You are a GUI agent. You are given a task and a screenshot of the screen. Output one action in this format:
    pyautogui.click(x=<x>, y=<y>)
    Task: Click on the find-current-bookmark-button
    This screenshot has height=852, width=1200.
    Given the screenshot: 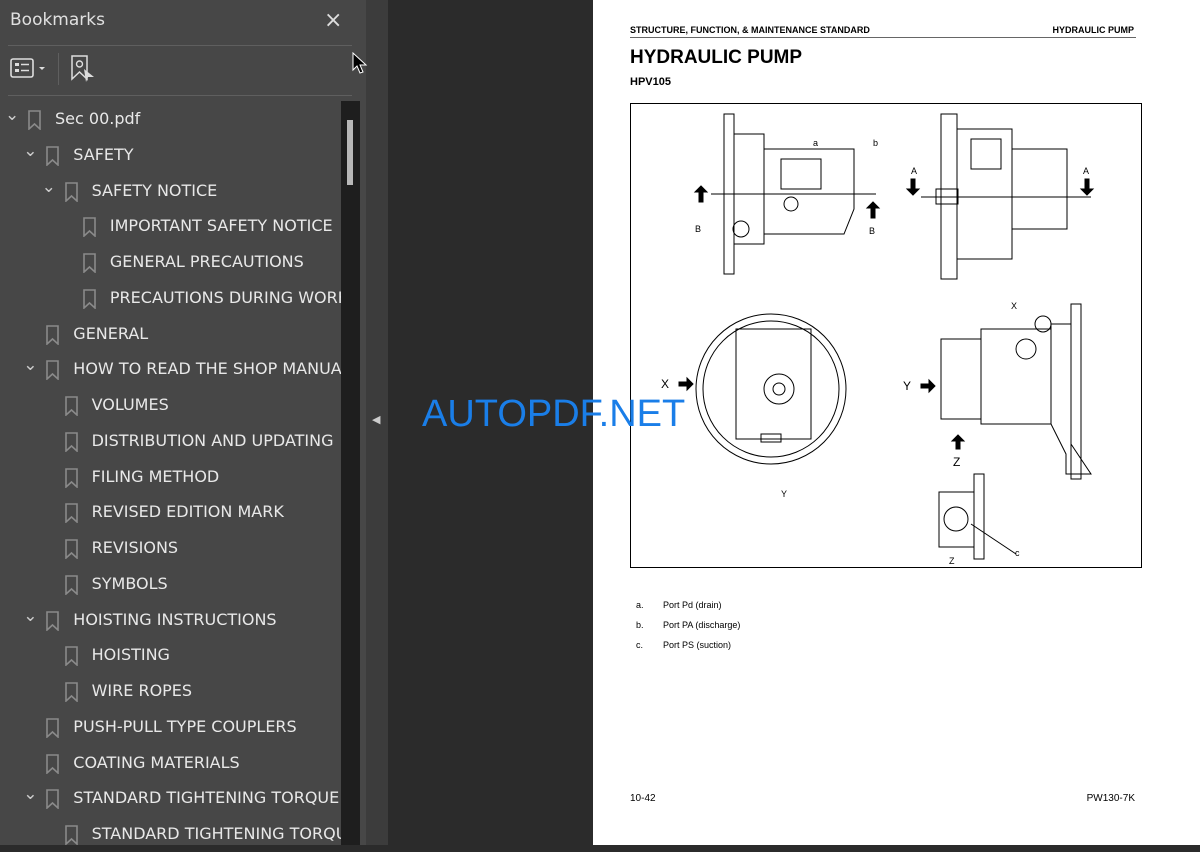 What is the action you would take?
    pyautogui.click(x=83, y=71)
    